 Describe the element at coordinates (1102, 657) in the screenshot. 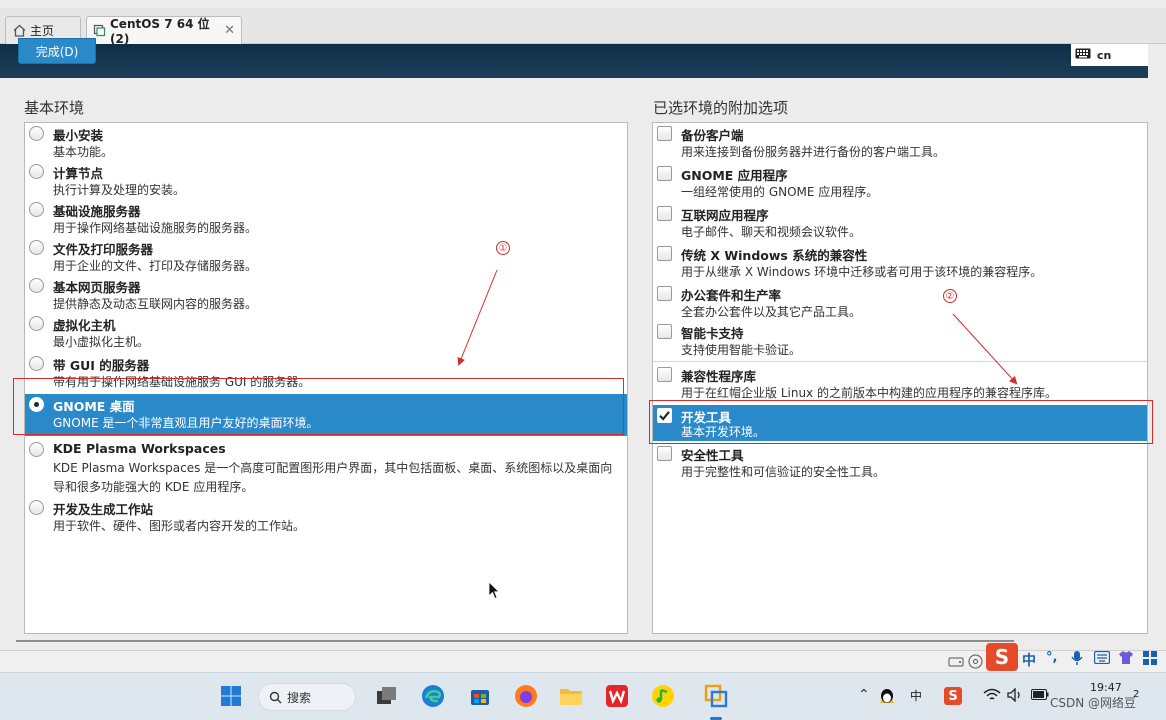

I see `soft-keyboard-icon` at that location.